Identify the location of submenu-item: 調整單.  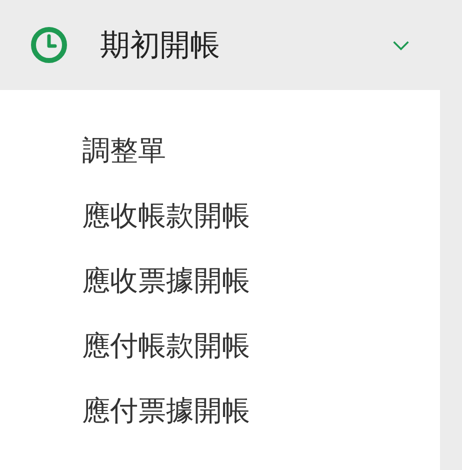
(124, 150).